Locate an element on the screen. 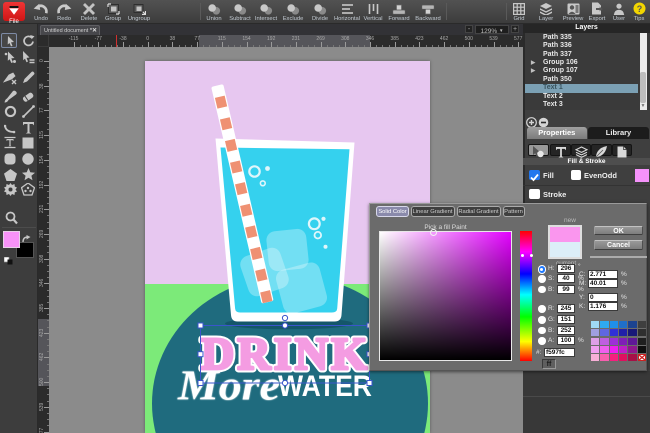  svg-text: More is located at coordinates (227, 387).